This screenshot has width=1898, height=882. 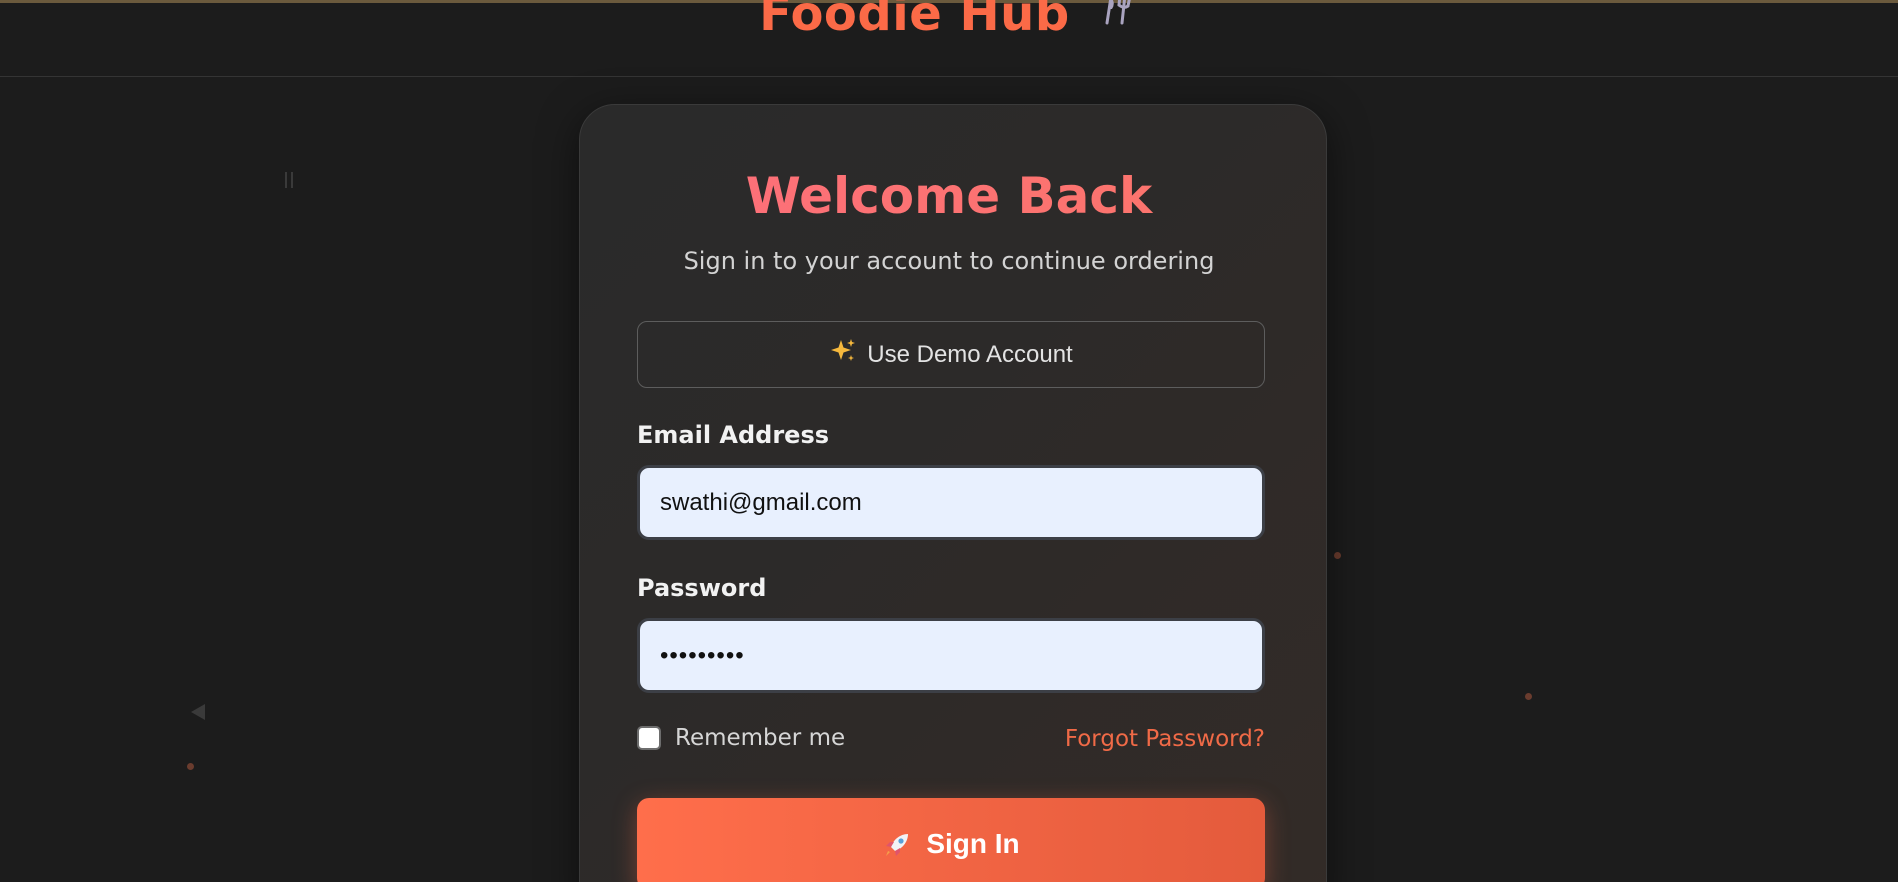 I want to click on sign-in-button: Sign In, so click(x=951, y=840).